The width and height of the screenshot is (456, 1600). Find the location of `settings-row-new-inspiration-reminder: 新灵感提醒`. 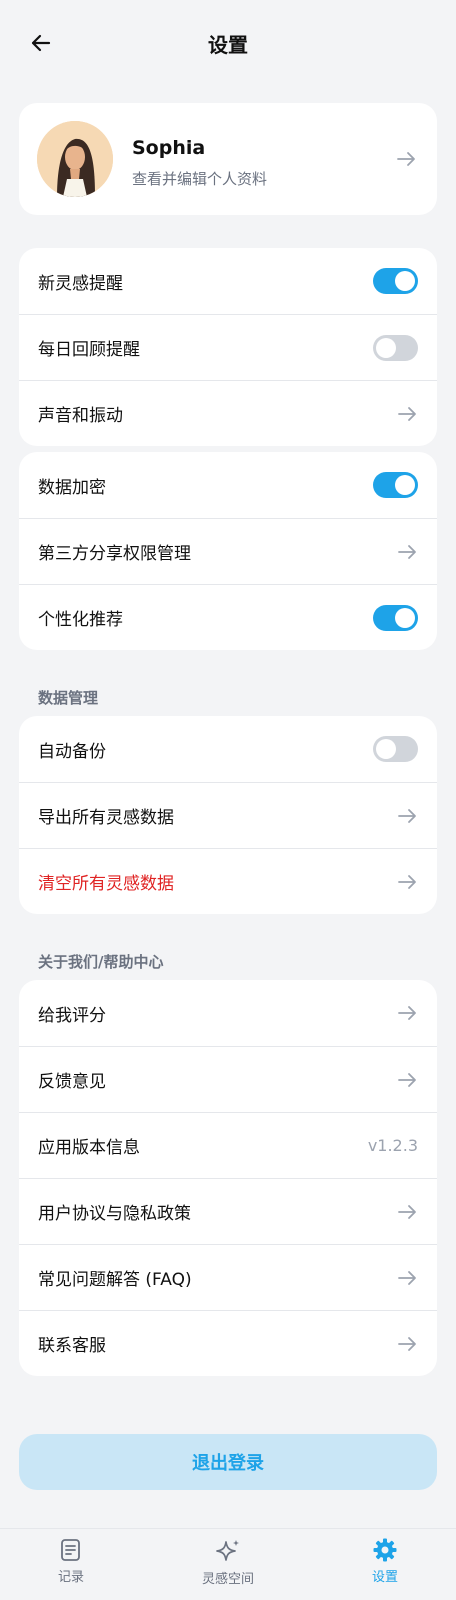

settings-row-new-inspiration-reminder: 新灵感提醒 is located at coordinates (228, 281).